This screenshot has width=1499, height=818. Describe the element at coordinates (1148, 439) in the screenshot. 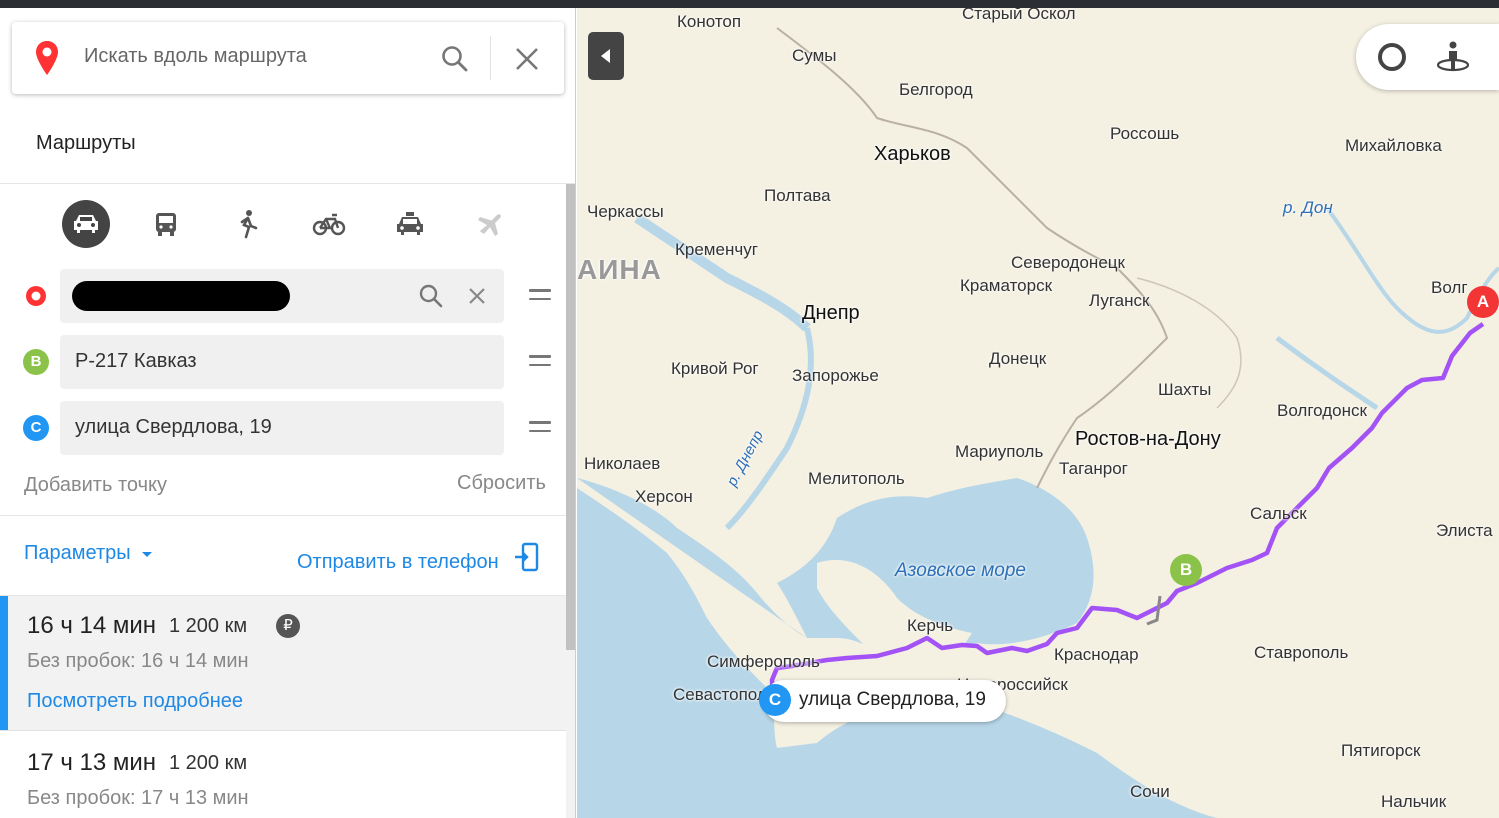

I see `city-label: Ростов-на-Дону` at that location.